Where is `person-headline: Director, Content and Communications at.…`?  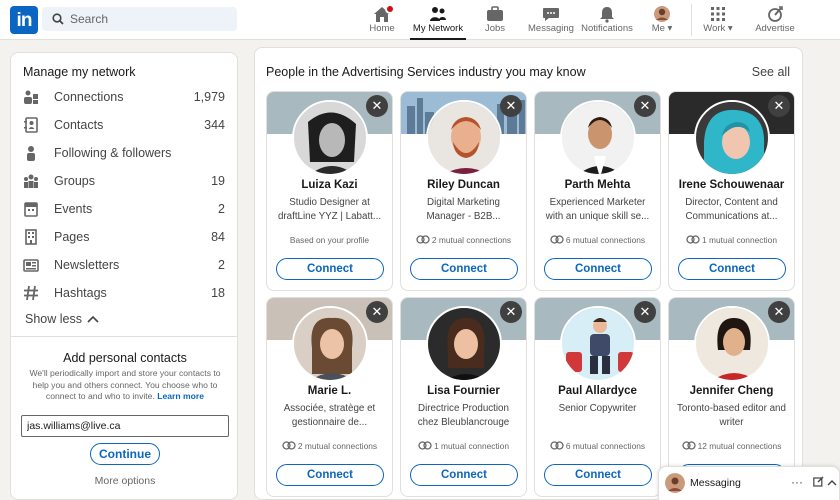
person-headline: Director, Content and Communications at.… is located at coordinates (731, 209).